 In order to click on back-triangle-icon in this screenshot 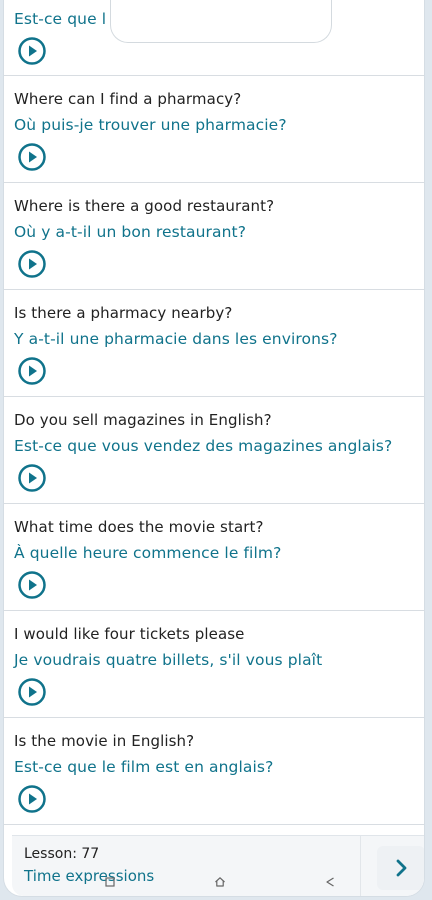, I will do `click(330, 882)`.